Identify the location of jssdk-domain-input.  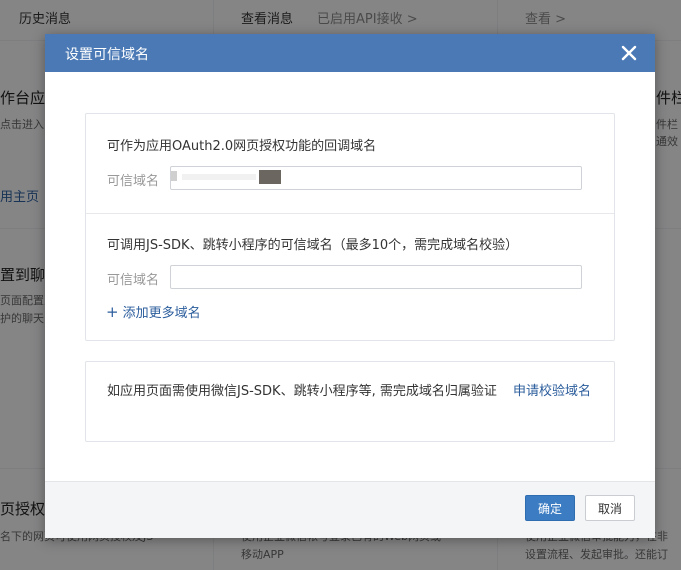
(376, 277).